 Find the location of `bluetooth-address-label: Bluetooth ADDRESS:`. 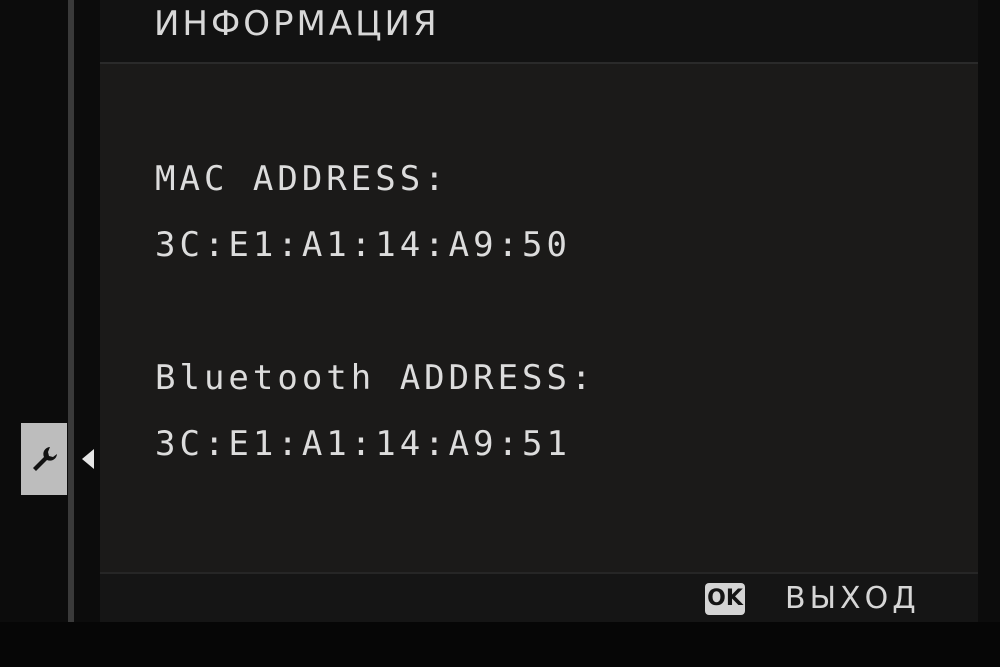

bluetooth-address-label: Bluetooth ADDRESS: is located at coordinates (375, 378).